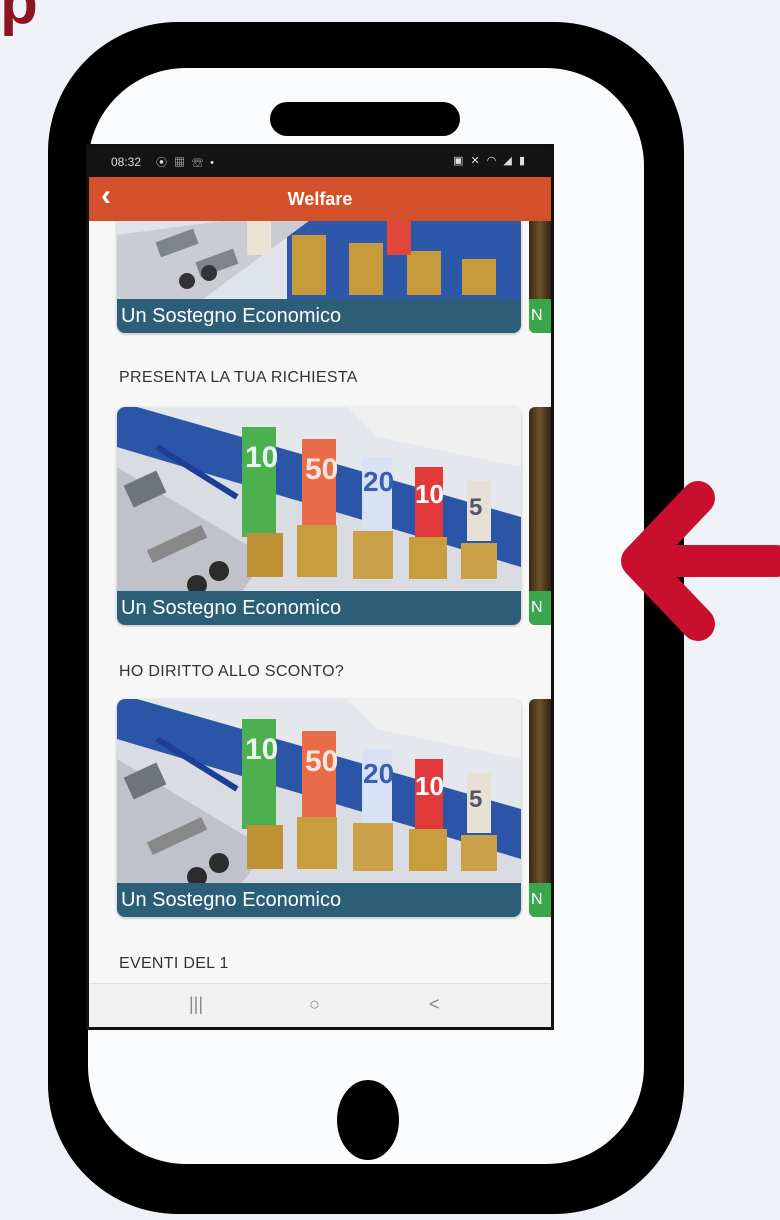  What do you see at coordinates (319, 516) in the screenshot?
I see `card-sostegno-2: 10 50 20 10 5 Un Sostegno Economico` at bounding box center [319, 516].